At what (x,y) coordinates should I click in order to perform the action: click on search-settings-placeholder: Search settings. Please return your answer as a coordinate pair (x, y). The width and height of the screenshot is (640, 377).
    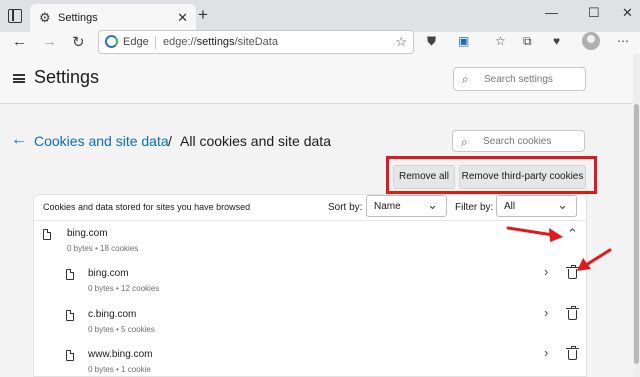
    Looking at the image, I should click on (518, 79).